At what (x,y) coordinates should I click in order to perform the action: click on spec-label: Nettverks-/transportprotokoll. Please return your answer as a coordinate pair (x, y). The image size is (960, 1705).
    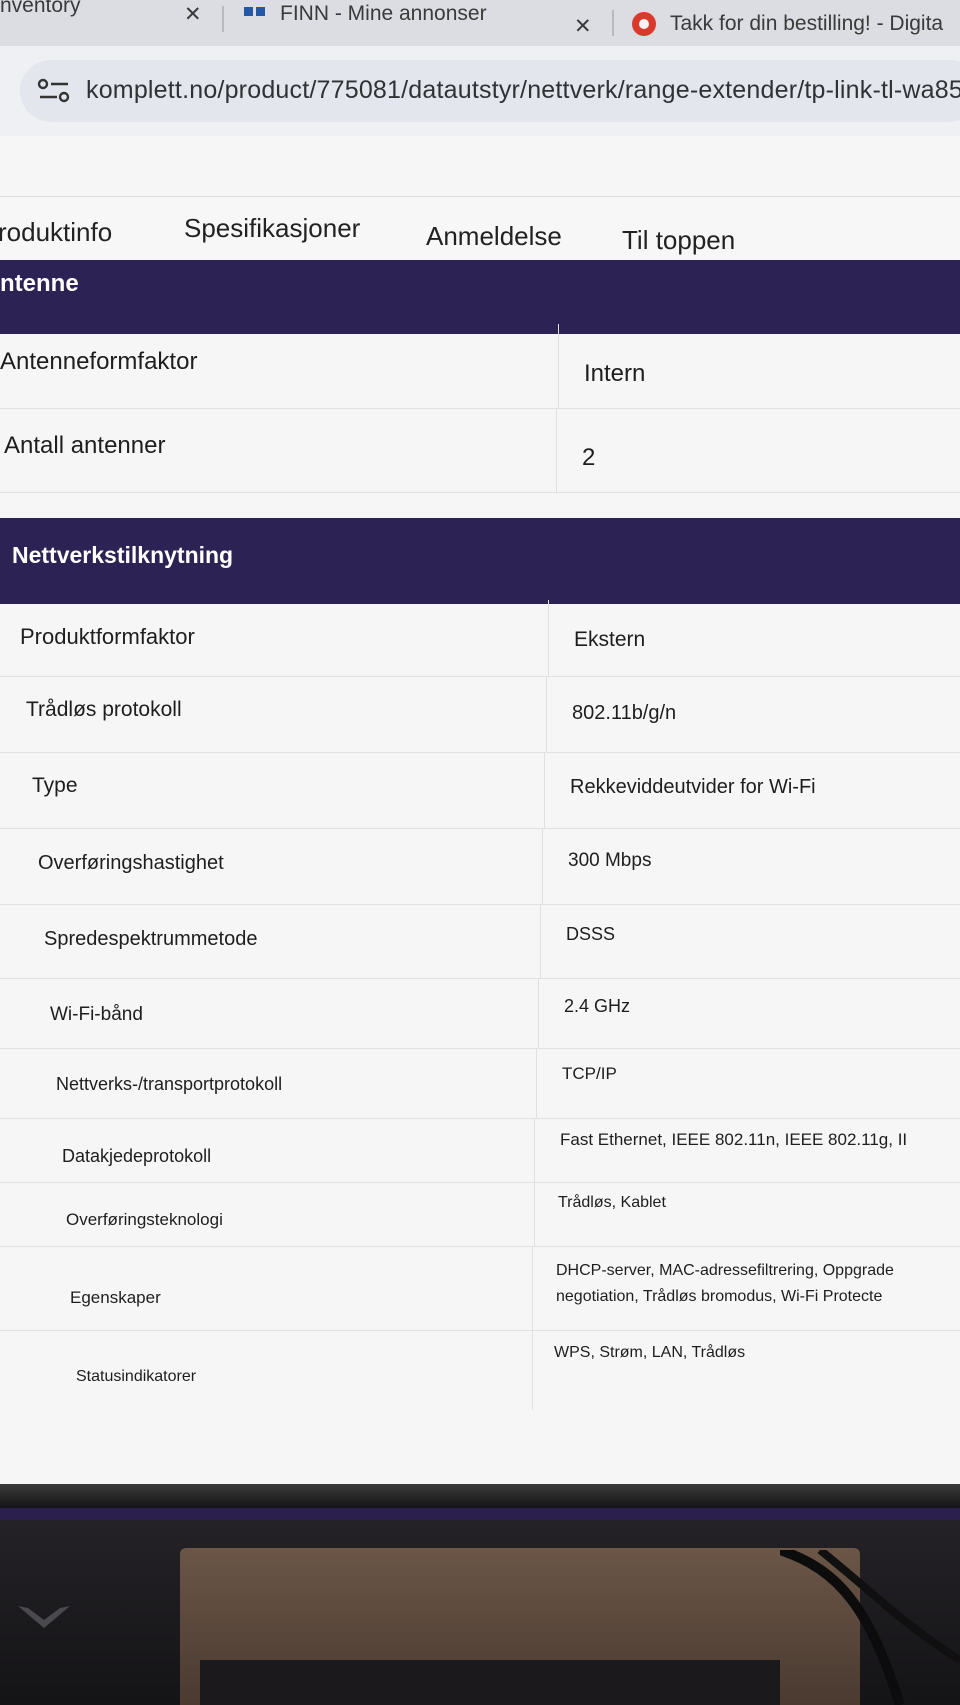
    Looking at the image, I should click on (169, 1084).